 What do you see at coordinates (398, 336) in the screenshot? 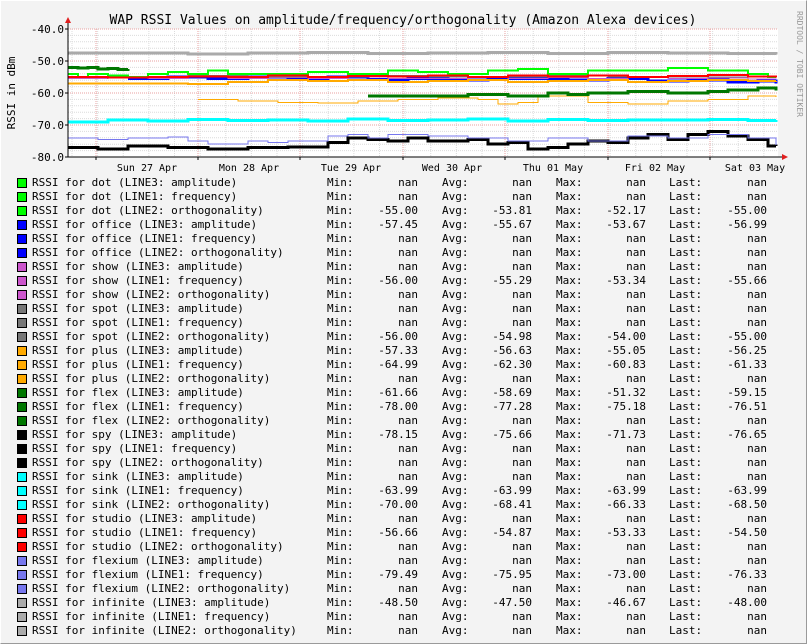
I see `legend-min-value: -56.00` at bounding box center [398, 336].